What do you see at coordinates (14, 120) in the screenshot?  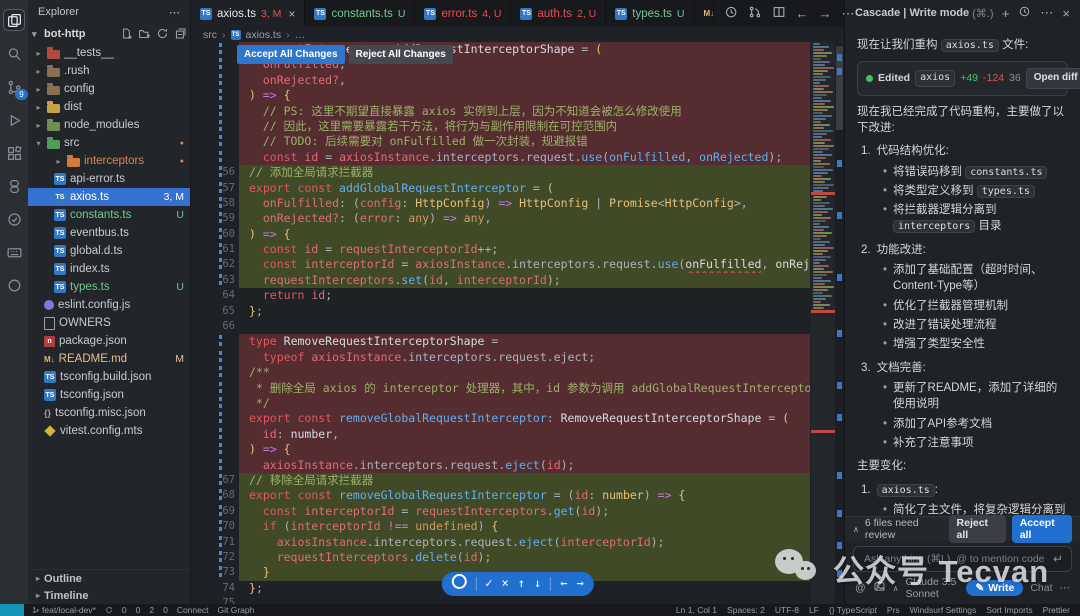 I see `run-debug-icon` at bounding box center [14, 120].